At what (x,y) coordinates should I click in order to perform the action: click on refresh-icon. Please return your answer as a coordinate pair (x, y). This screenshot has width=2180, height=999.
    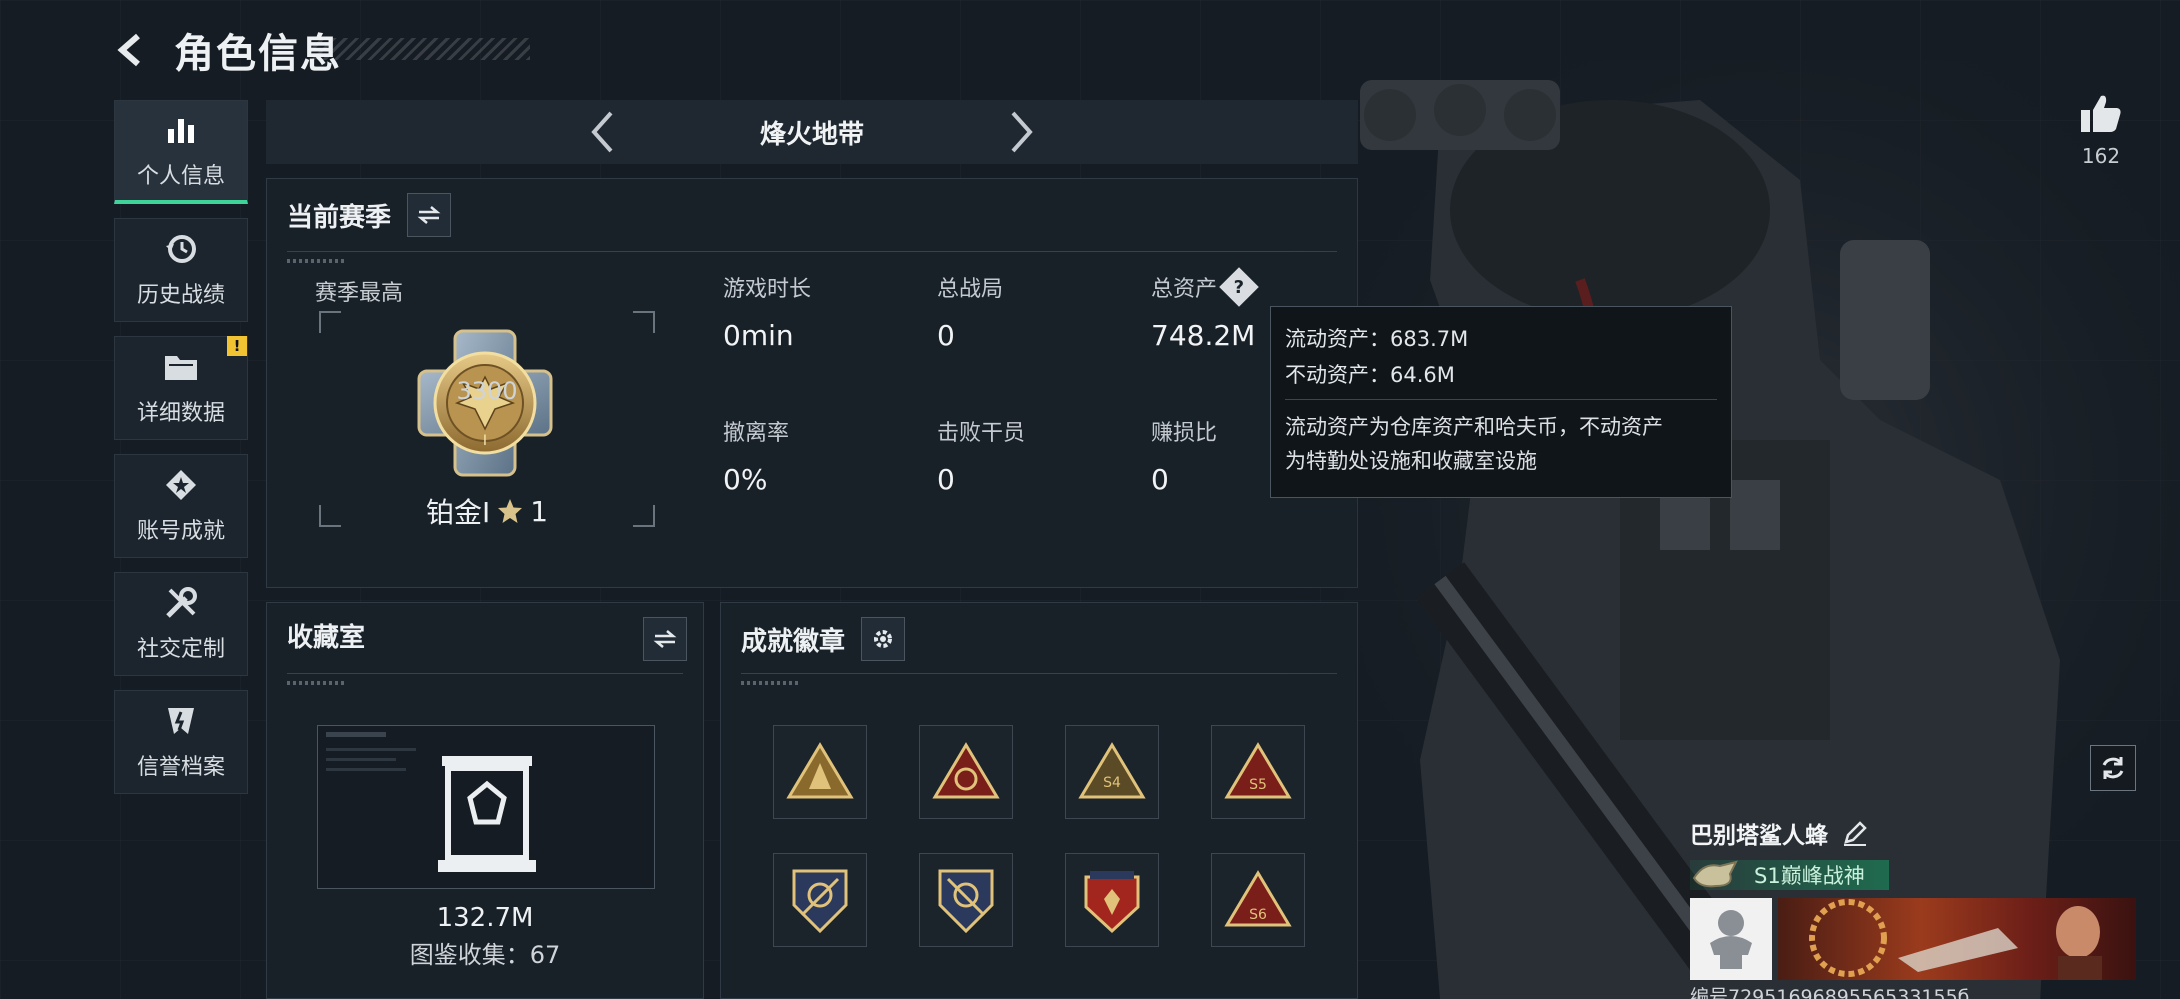
    Looking at the image, I should click on (2113, 768).